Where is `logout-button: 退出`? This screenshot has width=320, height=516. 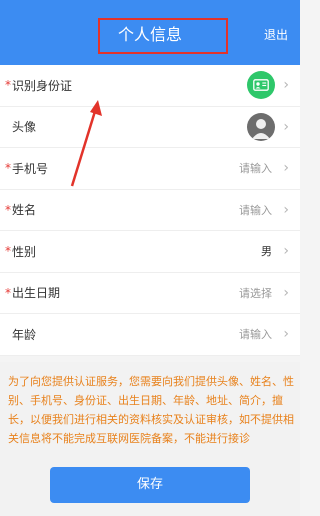
logout-button: 退出 is located at coordinates (276, 35).